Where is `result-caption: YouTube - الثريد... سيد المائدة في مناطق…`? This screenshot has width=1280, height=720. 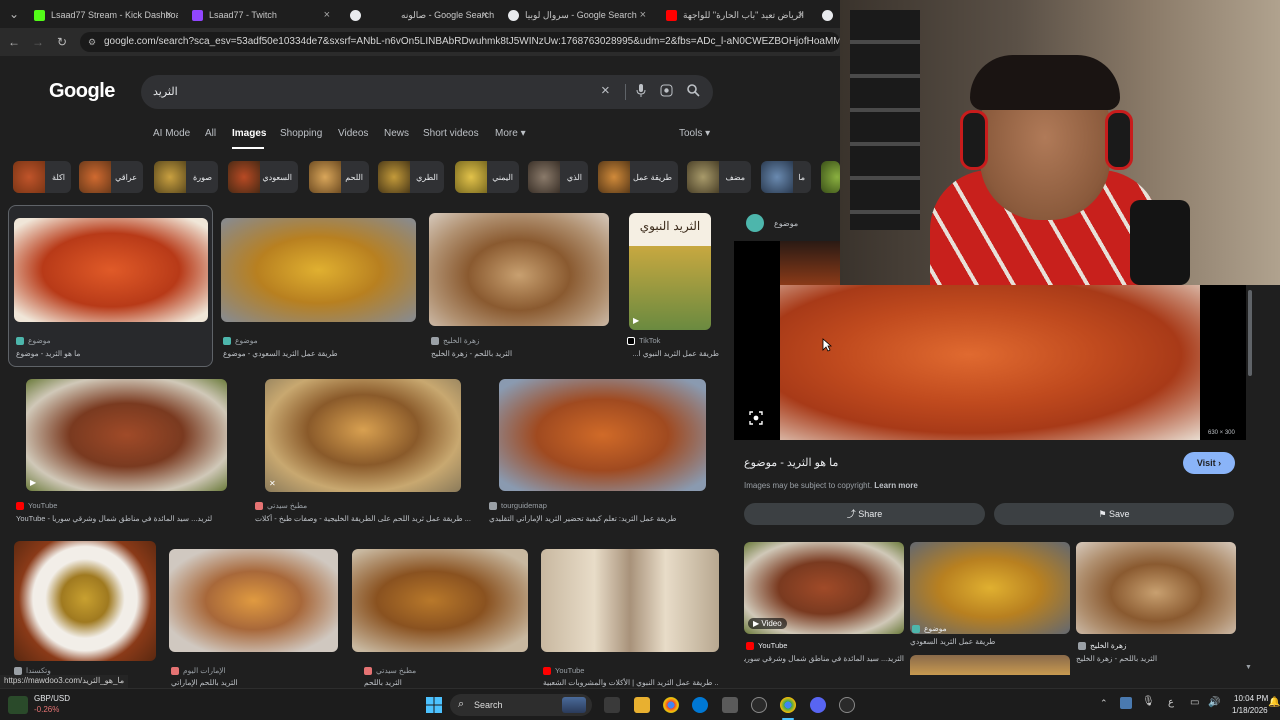
result-caption: YouTube - الثريد... سيد المائدة في مناطق… is located at coordinates (114, 518).